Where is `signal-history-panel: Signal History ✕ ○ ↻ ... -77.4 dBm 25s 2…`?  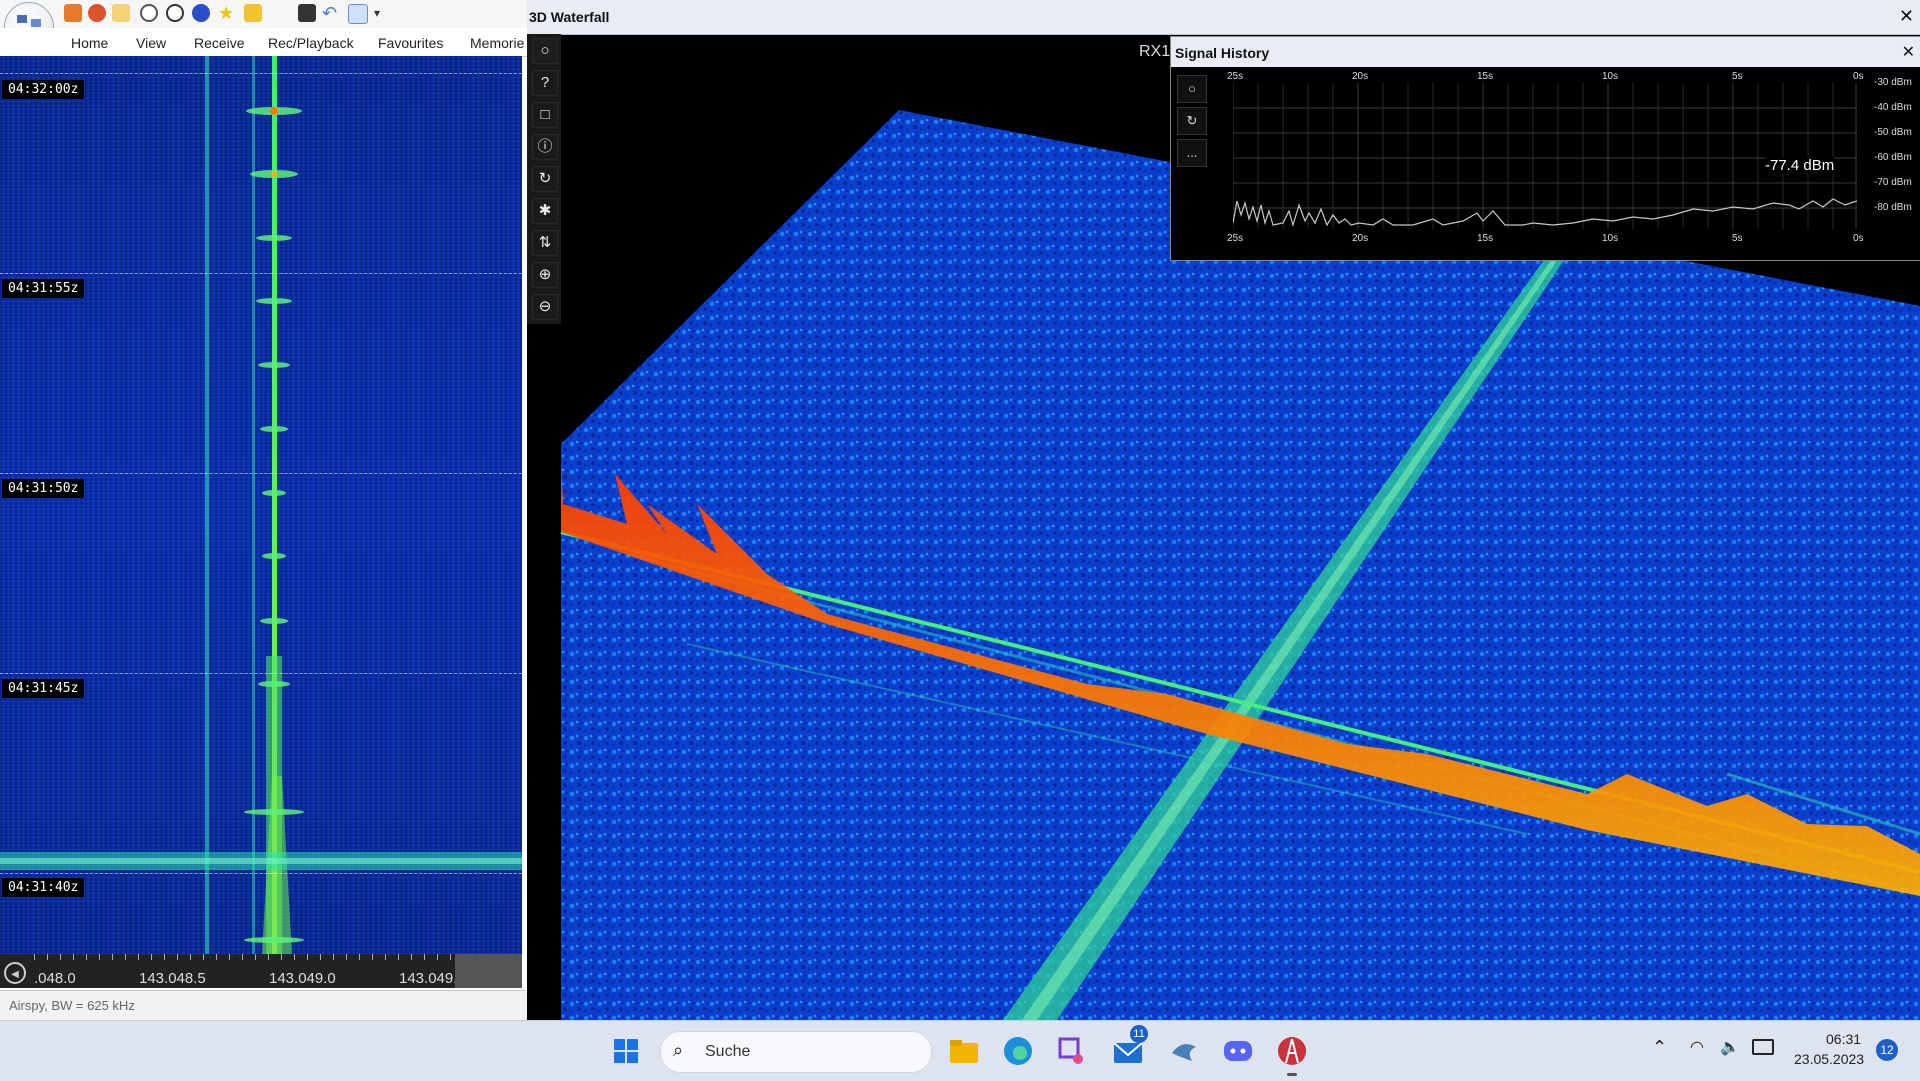 signal-history-panel: Signal History ✕ ○ ↻ ... -77.4 dBm 25s 2… is located at coordinates (1545, 148).